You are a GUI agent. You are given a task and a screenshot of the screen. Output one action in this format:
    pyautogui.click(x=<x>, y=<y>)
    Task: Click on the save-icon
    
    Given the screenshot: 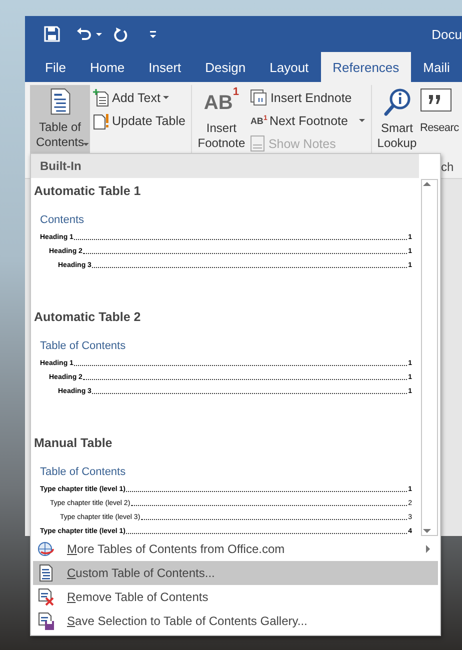 What is the action you would take?
    pyautogui.click(x=52, y=34)
    